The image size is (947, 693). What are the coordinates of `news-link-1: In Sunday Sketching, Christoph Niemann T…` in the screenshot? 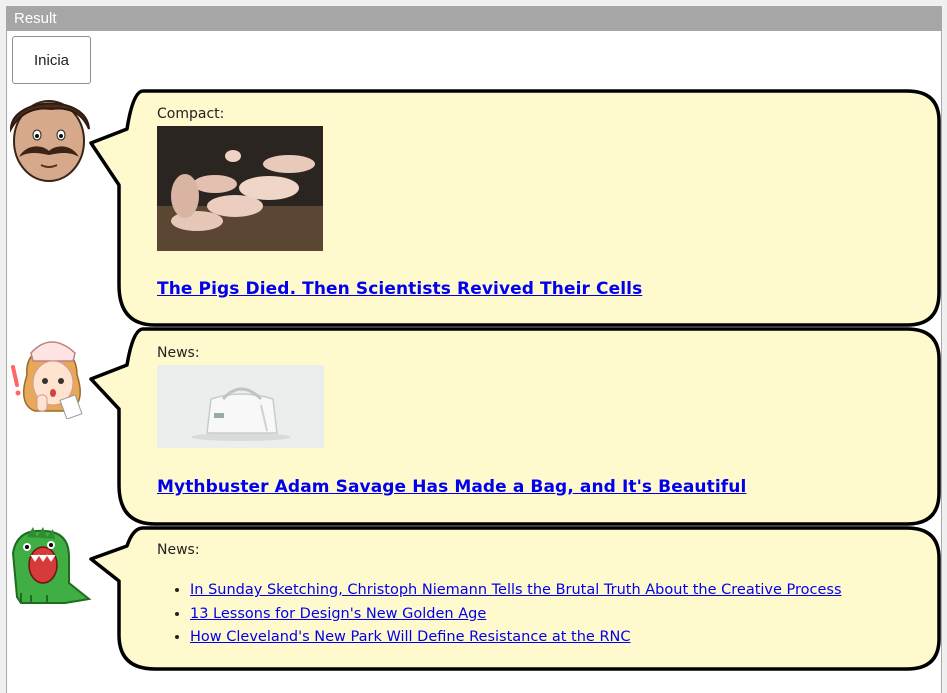 It's located at (516, 590).